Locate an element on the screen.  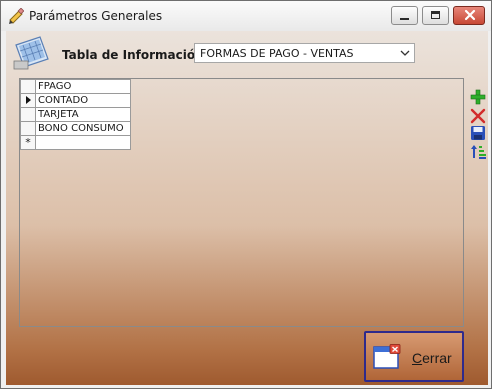
grid-header-row: FPAGO is located at coordinates (75, 86).